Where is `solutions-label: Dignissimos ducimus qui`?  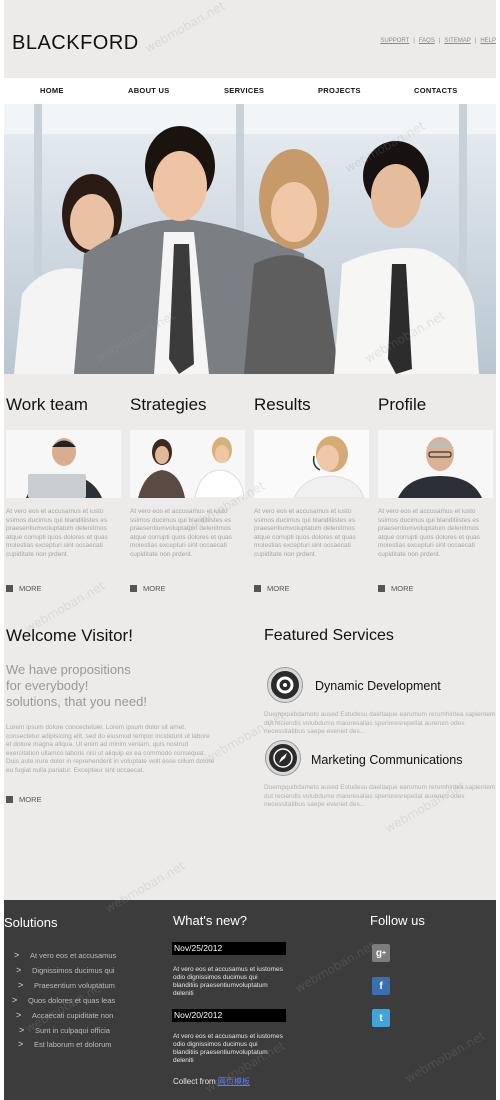
solutions-label: Dignissimos ducimus qui is located at coordinates (73, 970).